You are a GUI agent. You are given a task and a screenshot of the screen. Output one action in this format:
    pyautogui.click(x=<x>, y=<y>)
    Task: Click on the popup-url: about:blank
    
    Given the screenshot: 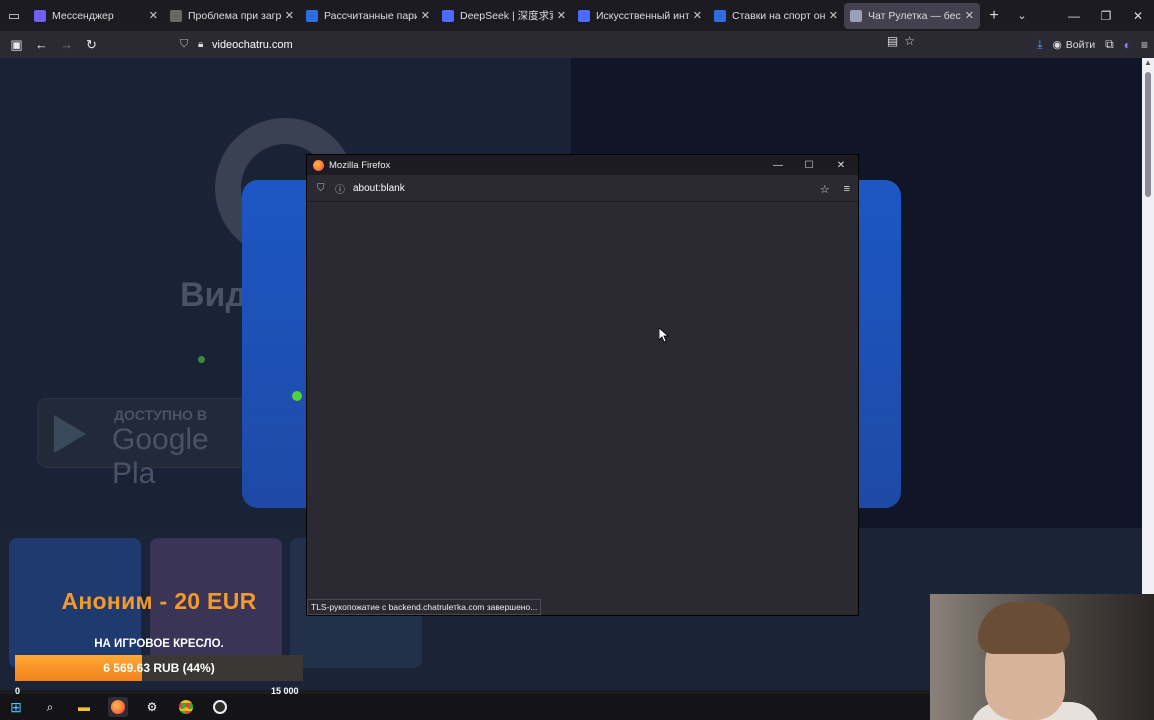 What is the action you would take?
    pyautogui.click(x=379, y=188)
    